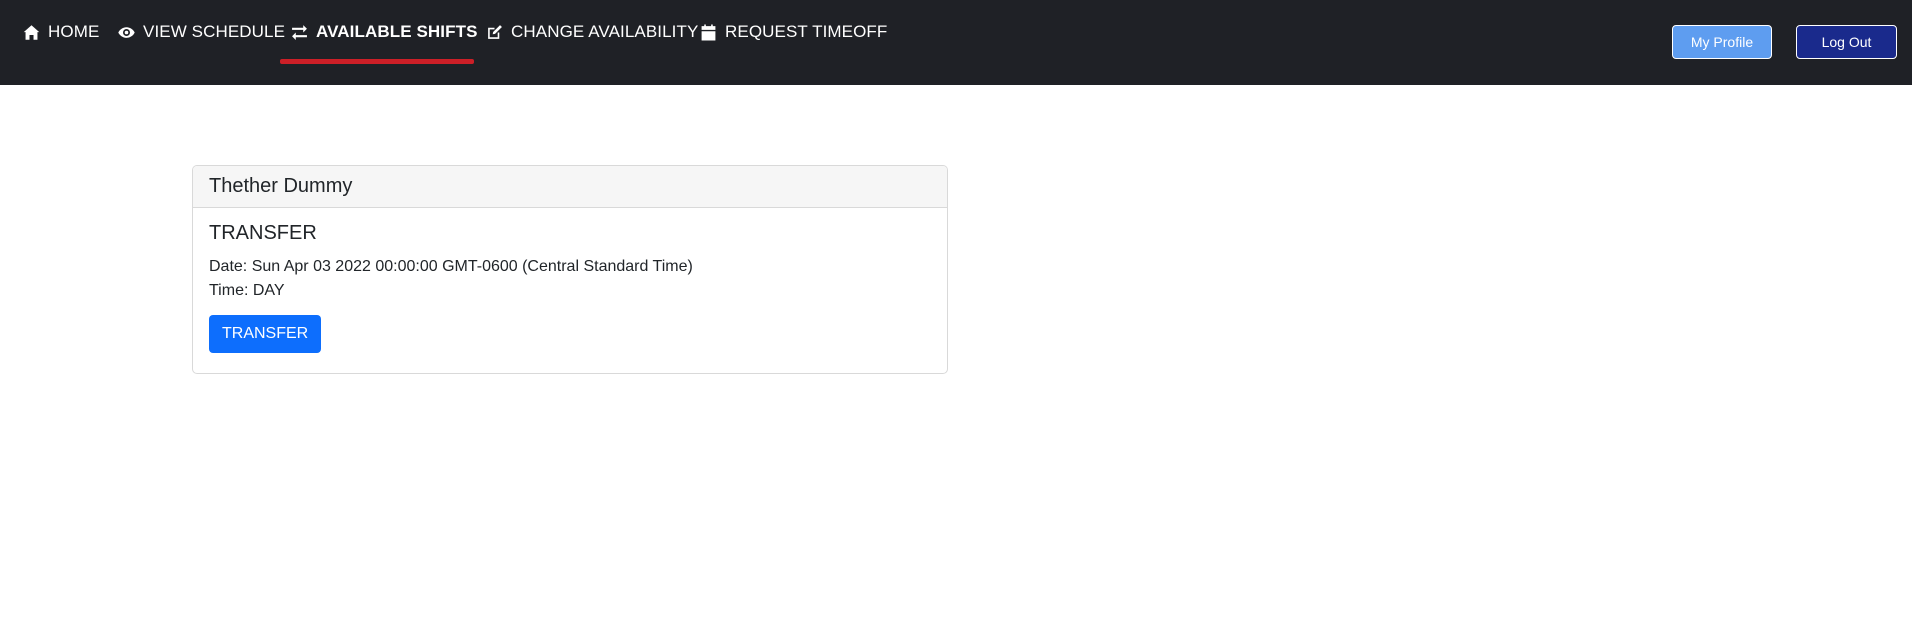  I want to click on nav-item-view-schedule: VIEW SCHEDULE, so click(201, 32).